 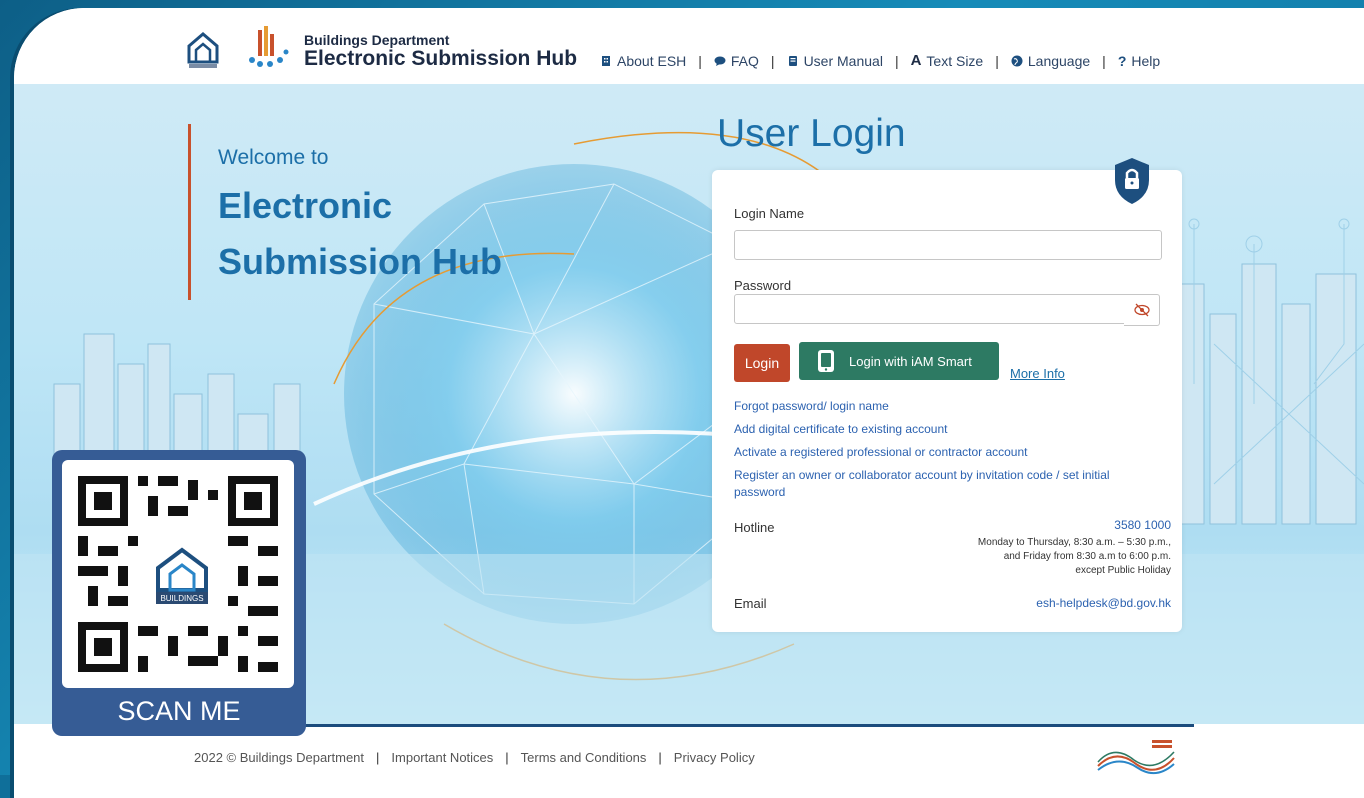 What do you see at coordinates (949, 406) in the screenshot?
I see `forgot-password-link: Forgot password/ login name` at bounding box center [949, 406].